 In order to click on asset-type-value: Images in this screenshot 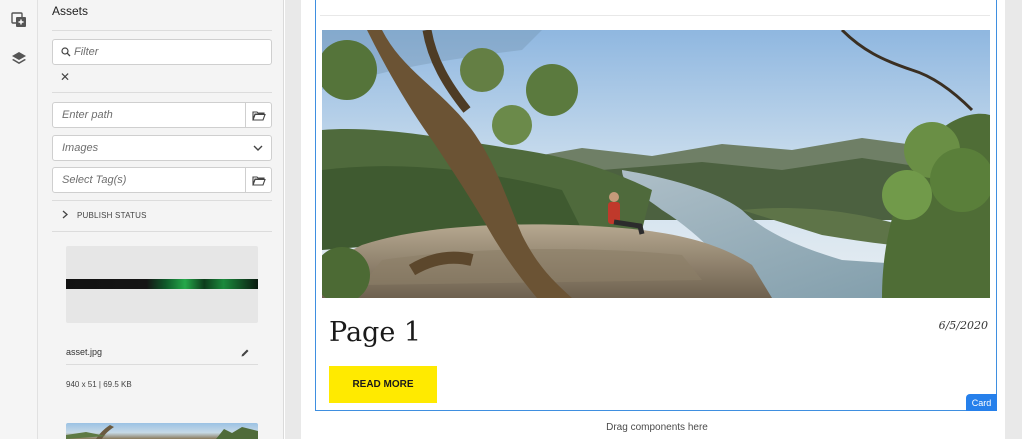, I will do `click(80, 148)`.